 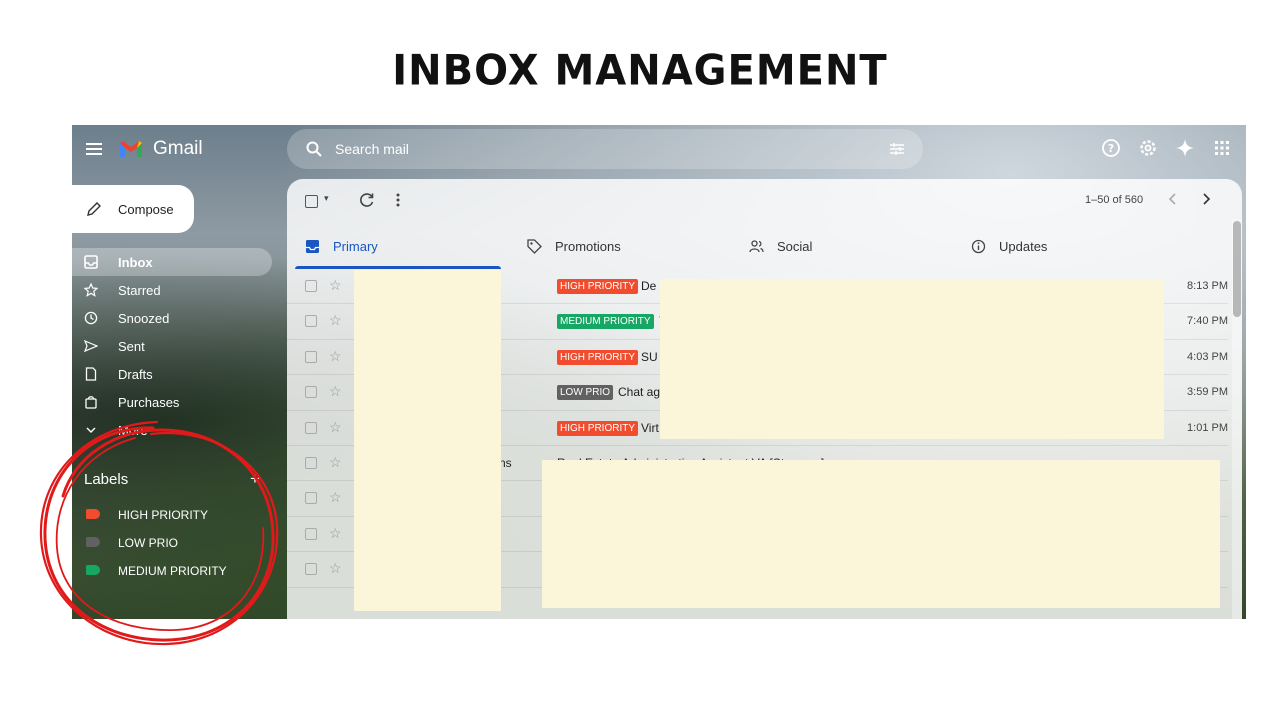 I want to click on more-vert-icon, so click(x=398, y=200).